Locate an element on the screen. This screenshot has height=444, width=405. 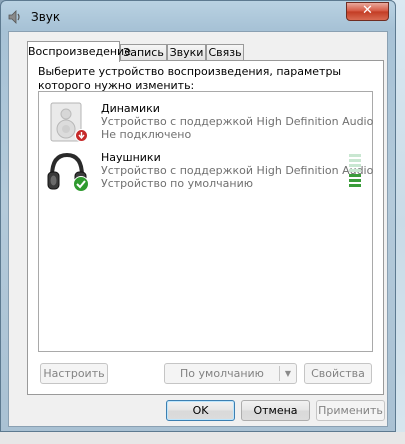
properties-button-label: Свойства is located at coordinates (338, 373).